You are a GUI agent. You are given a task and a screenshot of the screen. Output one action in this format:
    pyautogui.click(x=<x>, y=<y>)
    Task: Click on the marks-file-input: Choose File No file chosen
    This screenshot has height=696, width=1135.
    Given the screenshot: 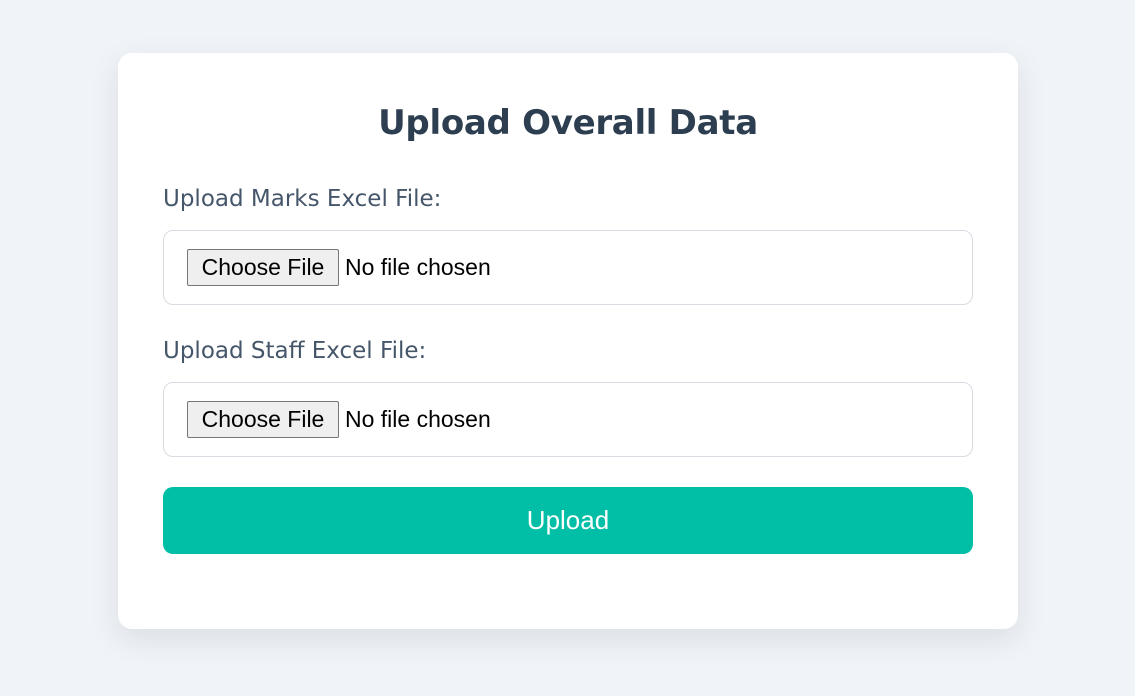 What is the action you would take?
    pyautogui.click(x=568, y=267)
    